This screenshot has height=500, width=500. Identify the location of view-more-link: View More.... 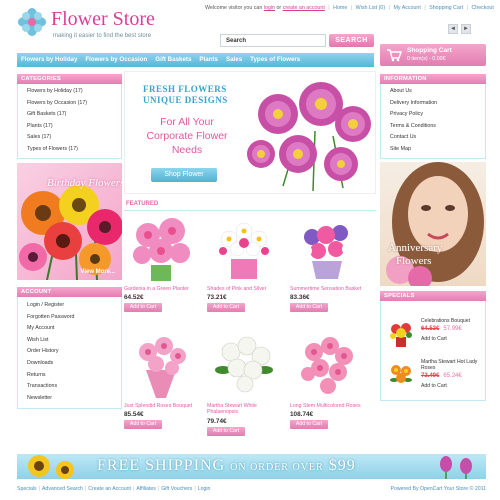
(97, 272).